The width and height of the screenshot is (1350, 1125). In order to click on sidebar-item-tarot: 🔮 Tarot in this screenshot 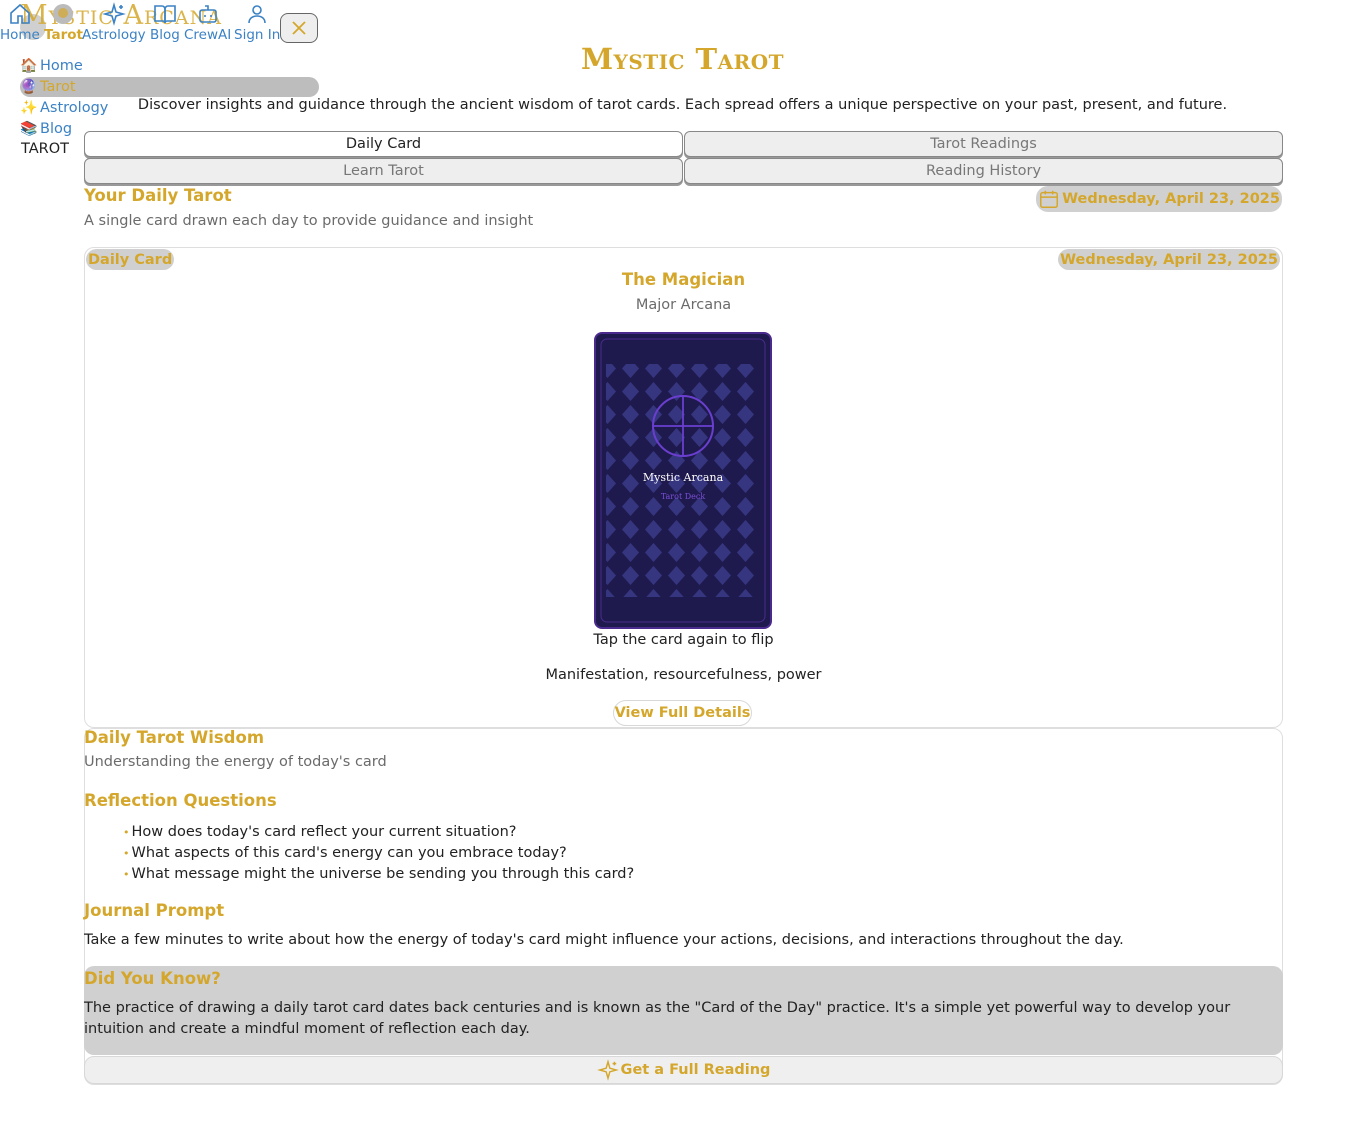, I will do `click(169, 87)`.